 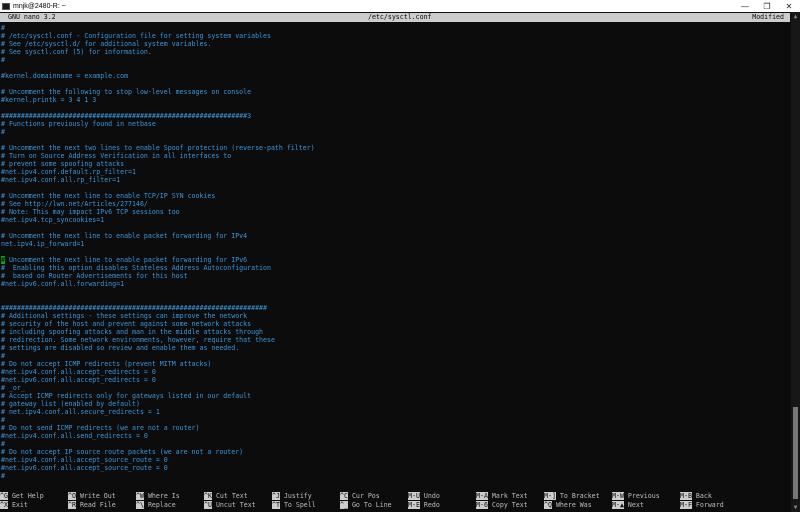 What do you see at coordinates (19, 505) in the screenshot?
I see `shortcut-label: Exit` at bounding box center [19, 505].